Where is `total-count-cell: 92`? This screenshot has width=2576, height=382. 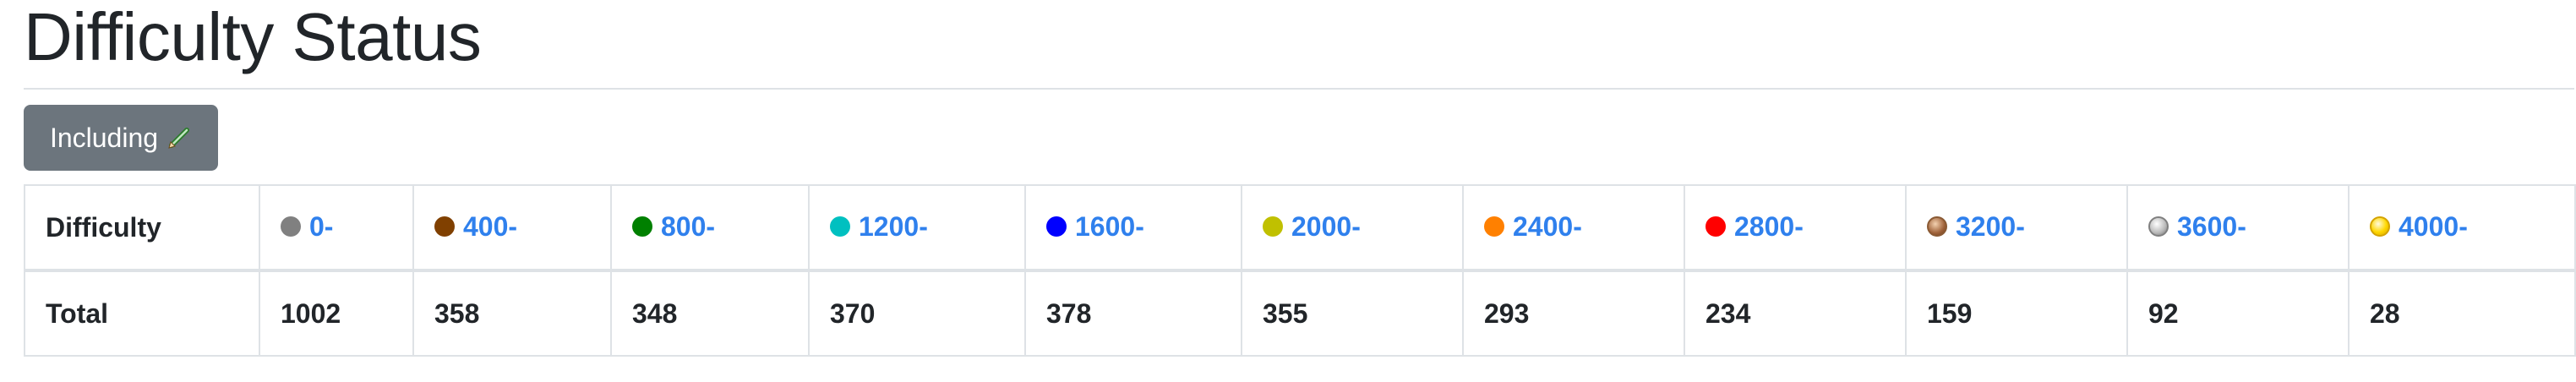 total-count-cell: 92 is located at coordinates (2238, 313).